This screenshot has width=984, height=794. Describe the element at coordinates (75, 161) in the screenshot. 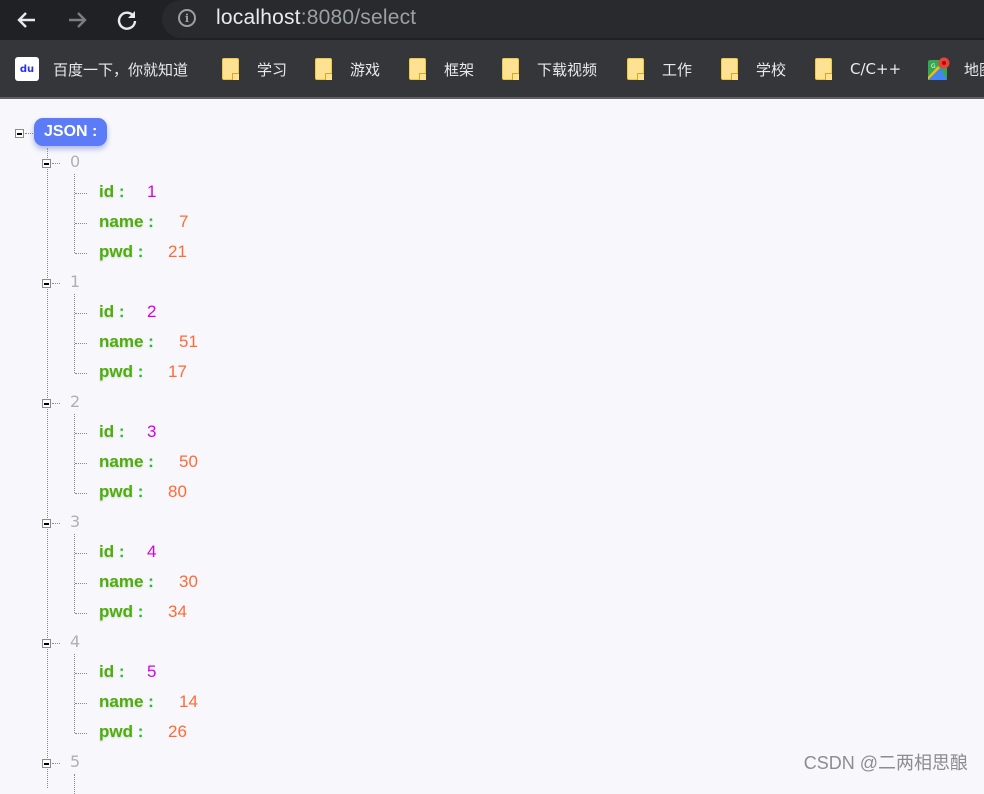

I see `record-index: 0` at that location.